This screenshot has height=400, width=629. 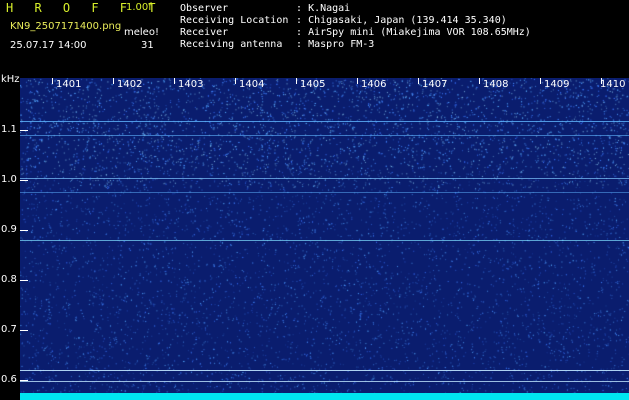 I want to click on x-tick-label: 1403, so click(x=191, y=84).